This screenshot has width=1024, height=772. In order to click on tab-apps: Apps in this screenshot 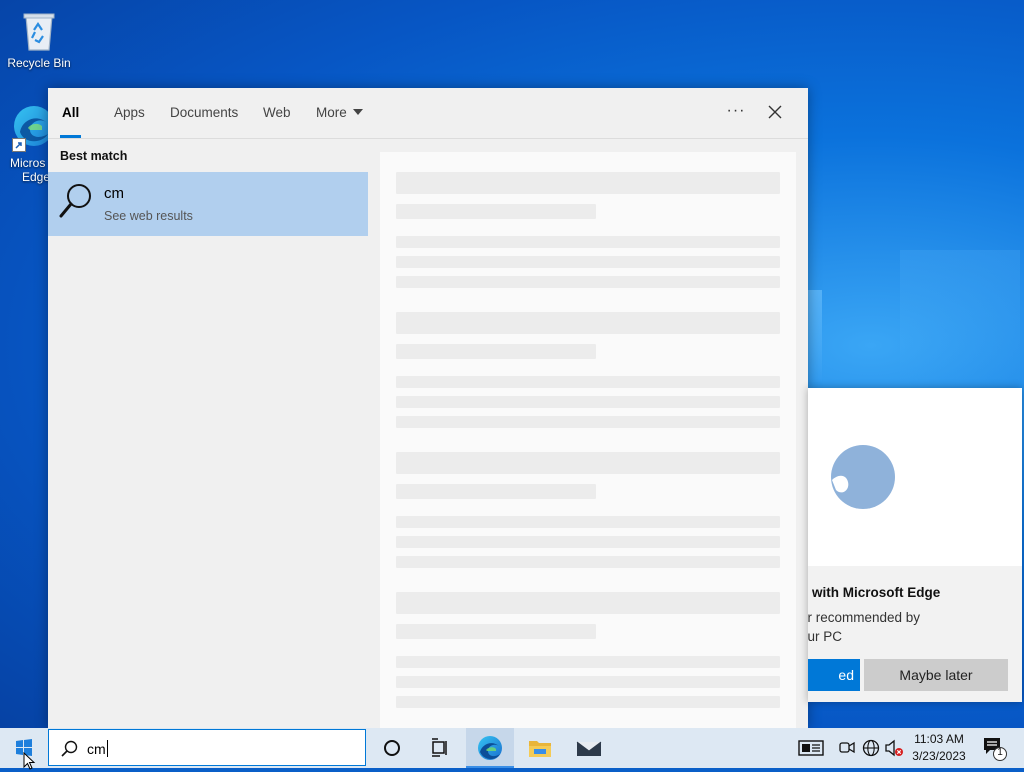, I will do `click(129, 113)`.